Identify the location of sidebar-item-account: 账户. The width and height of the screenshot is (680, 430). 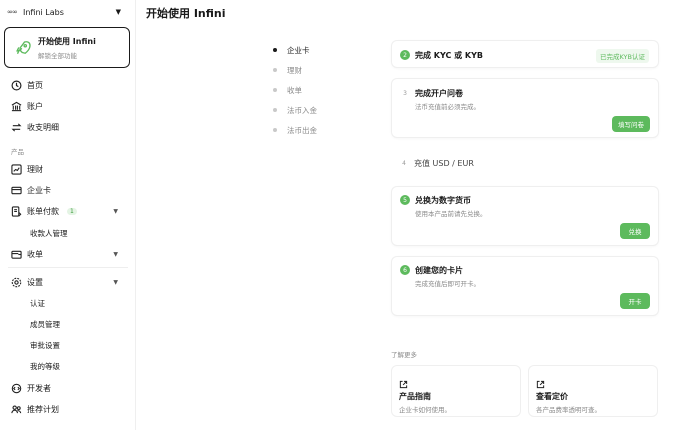
(68, 106).